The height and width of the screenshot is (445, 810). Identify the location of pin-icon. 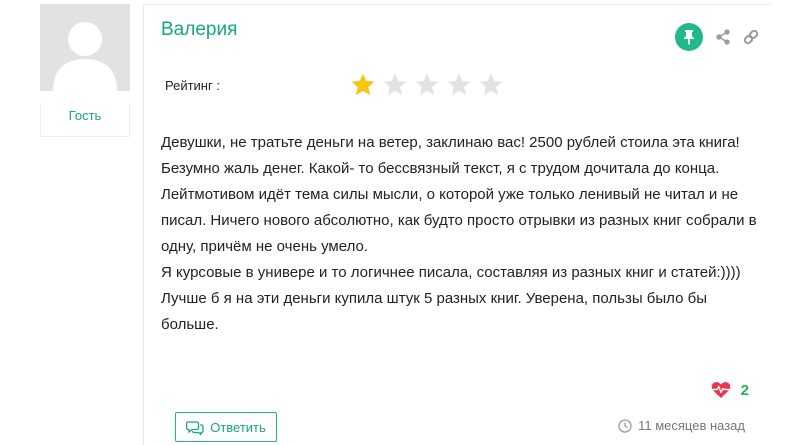
(689, 37).